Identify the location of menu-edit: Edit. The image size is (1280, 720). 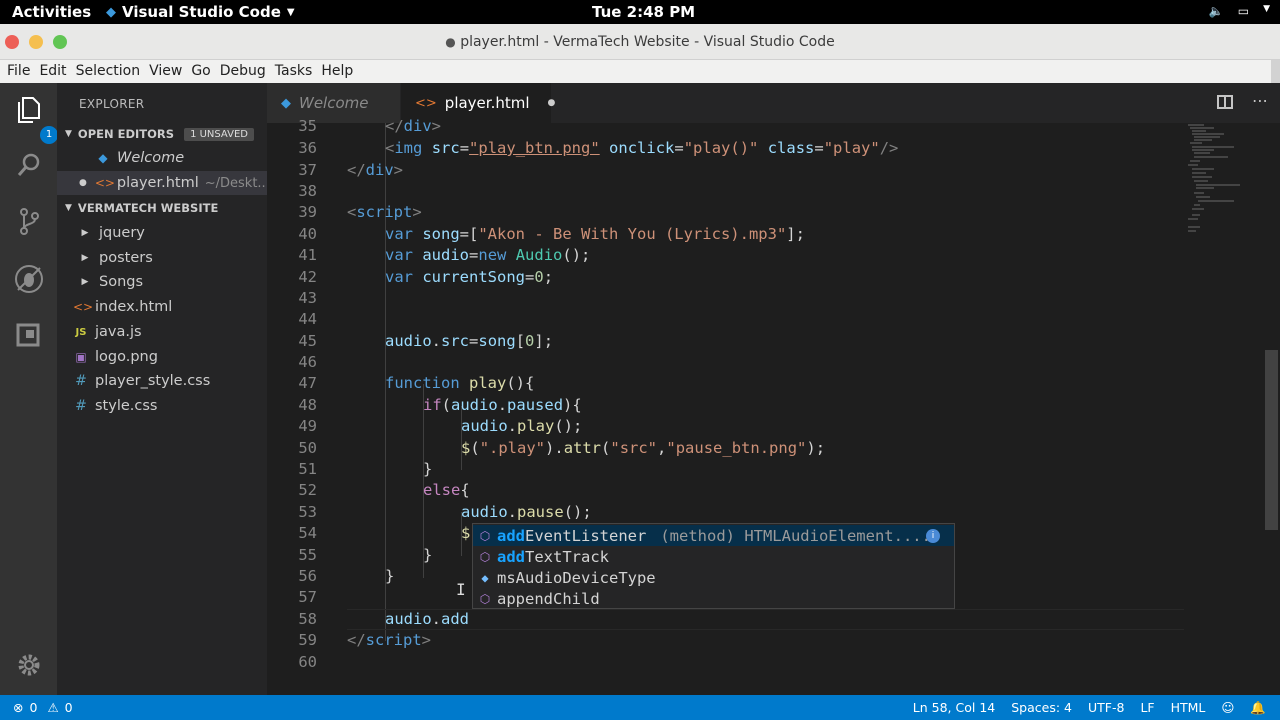
(55, 71).